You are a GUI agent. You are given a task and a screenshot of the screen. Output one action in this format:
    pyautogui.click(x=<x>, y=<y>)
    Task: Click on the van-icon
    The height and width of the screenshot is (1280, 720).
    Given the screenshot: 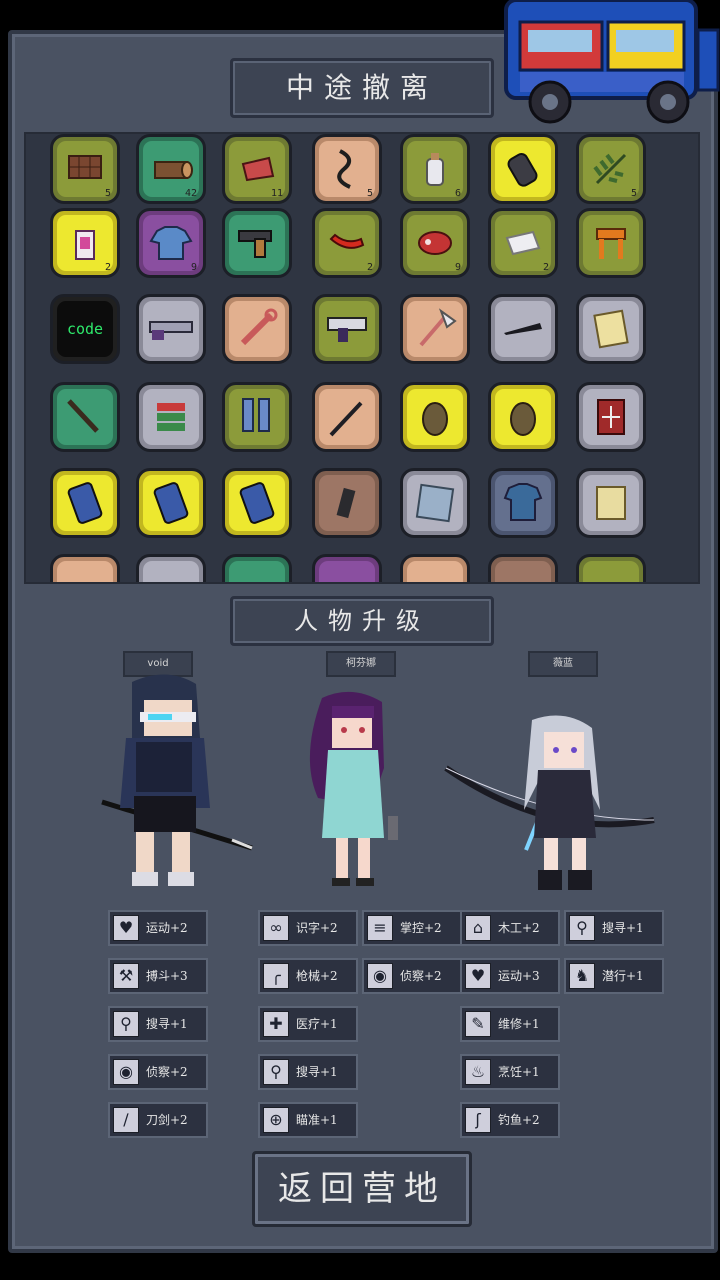 What is the action you would take?
    pyautogui.click(x=612, y=62)
    